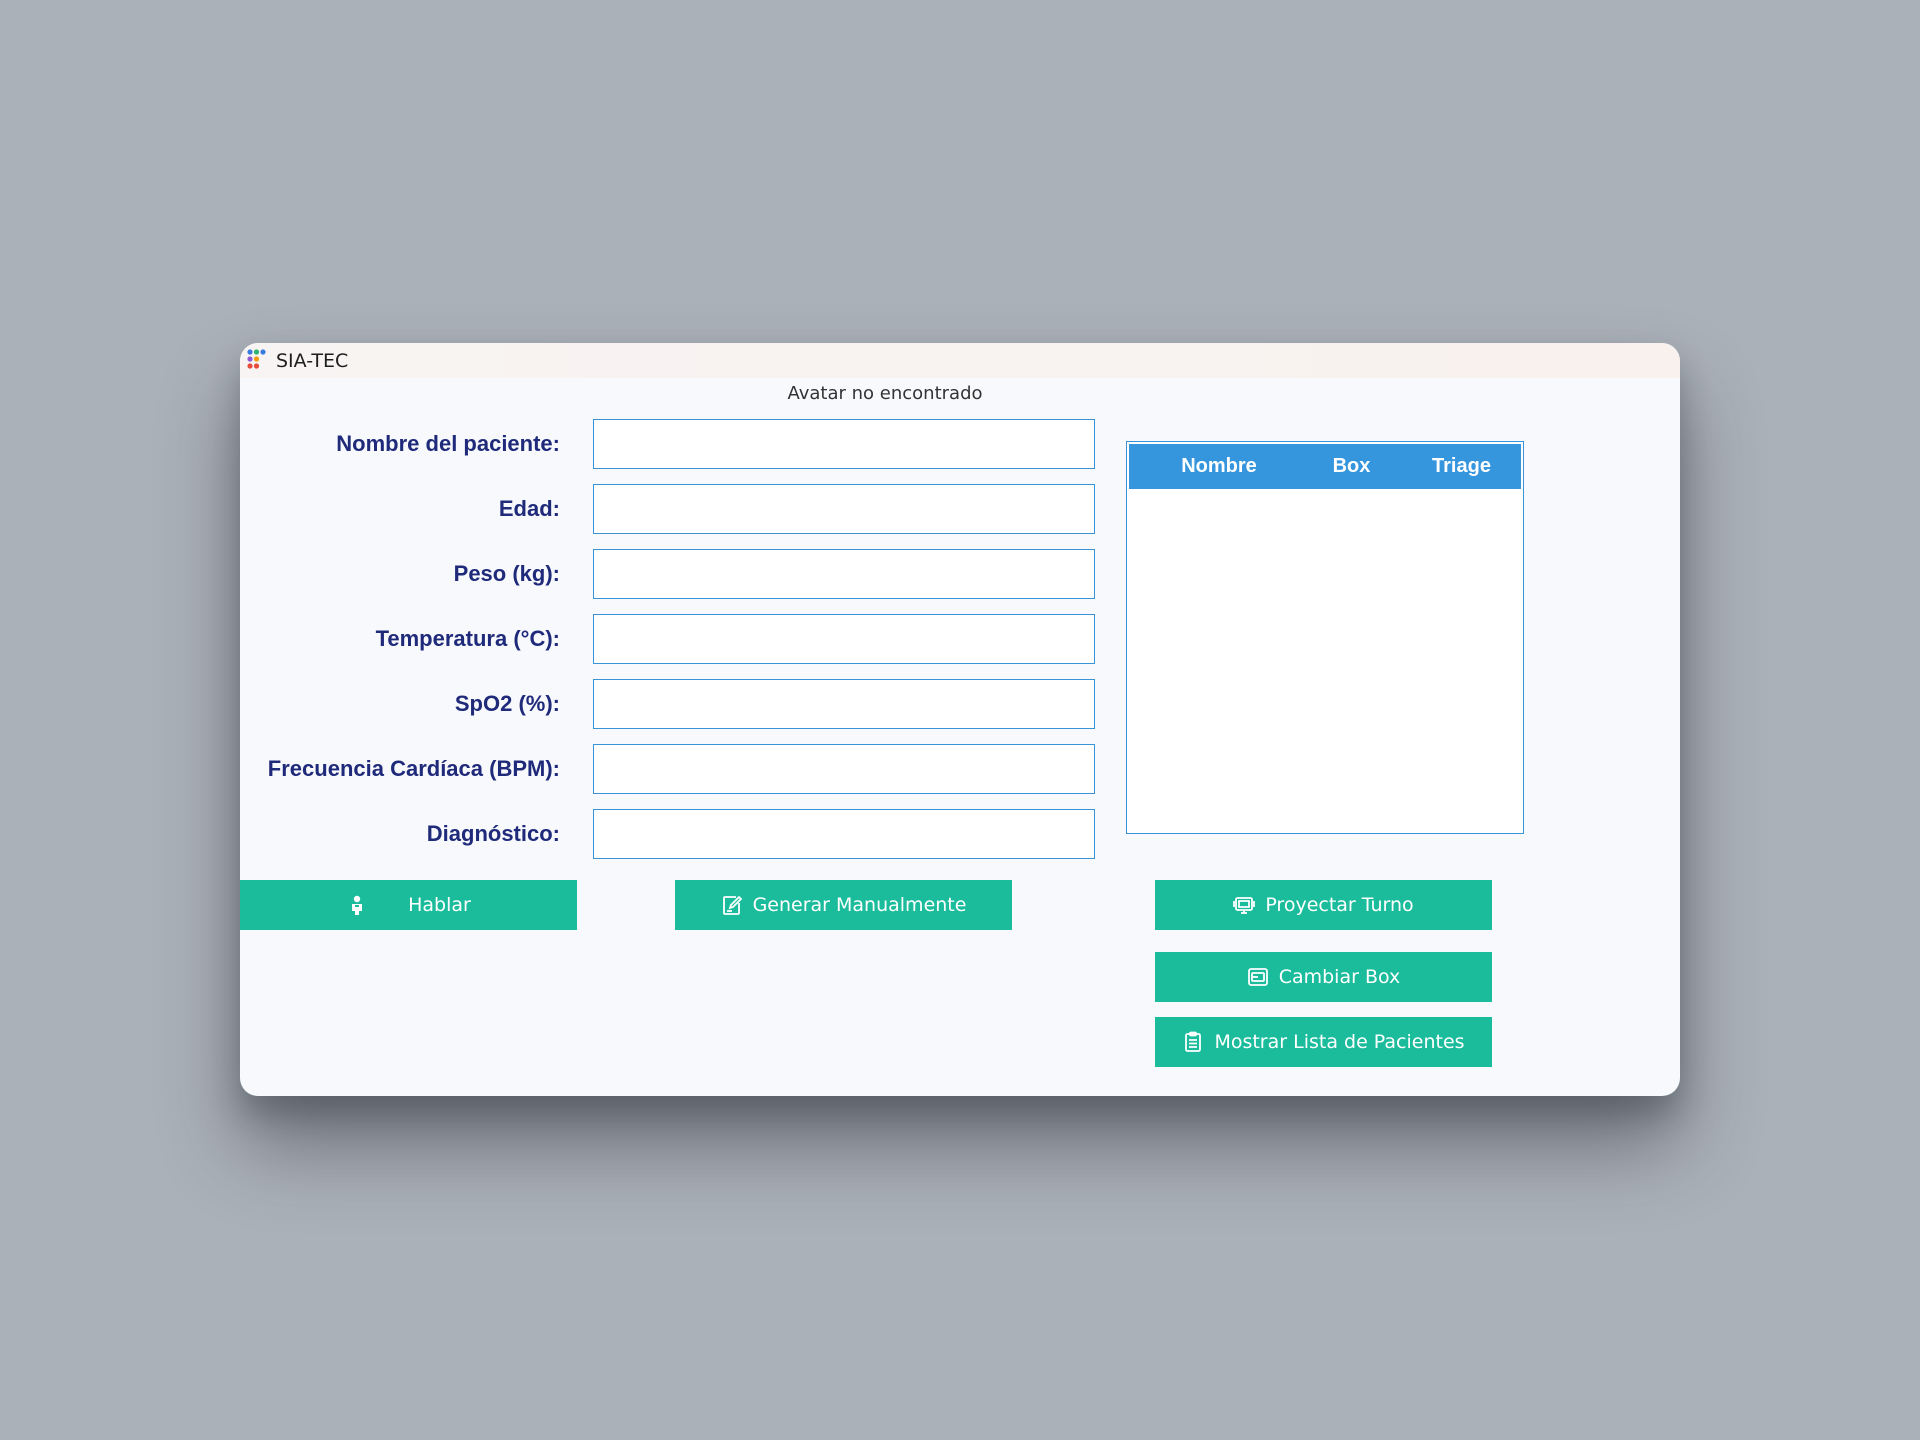 This screenshot has height=1440, width=1920. What do you see at coordinates (844, 704) in the screenshot?
I see `spo2-input` at bounding box center [844, 704].